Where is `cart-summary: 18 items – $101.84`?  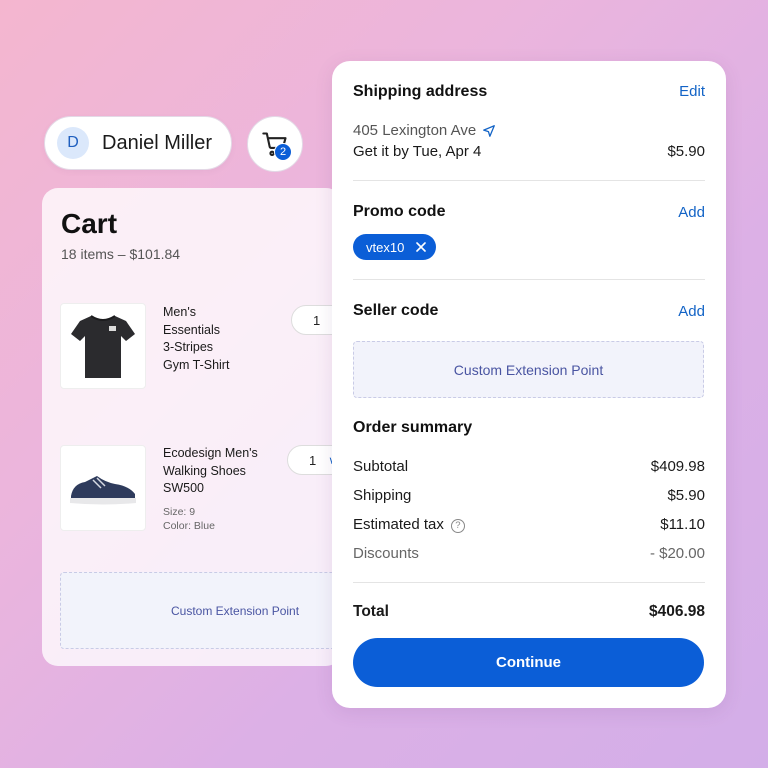
cart-summary: 18 items – $101.84 is located at coordinates (121, 254).